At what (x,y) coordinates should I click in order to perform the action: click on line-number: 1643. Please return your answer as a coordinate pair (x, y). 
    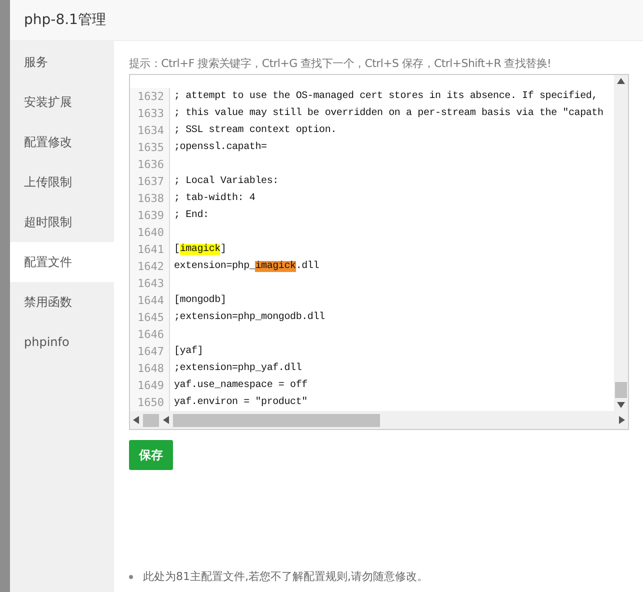
    Looking at the image, I should click on (150, 283).